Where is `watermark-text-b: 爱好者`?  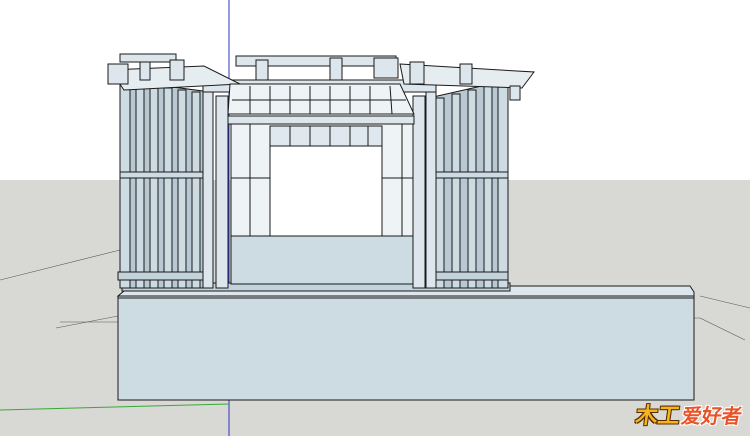
watermark-text-b: 爱好者 is located at coordinates (711, 415).